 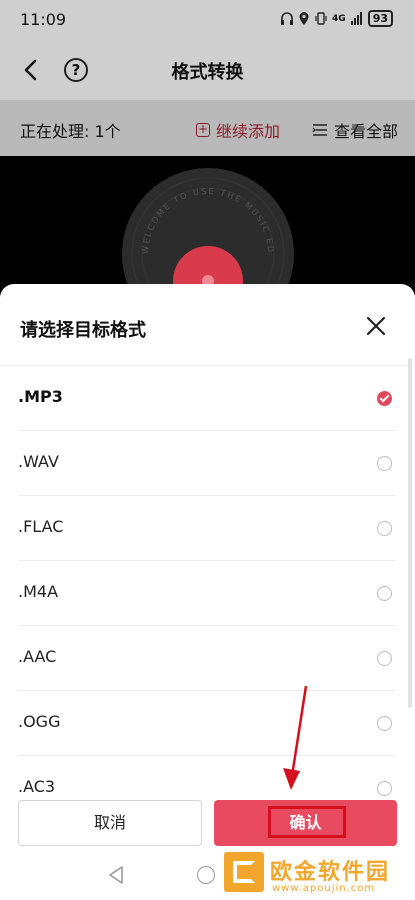 I want to click on format-label: .FLAC, so click(x=41, y=526).